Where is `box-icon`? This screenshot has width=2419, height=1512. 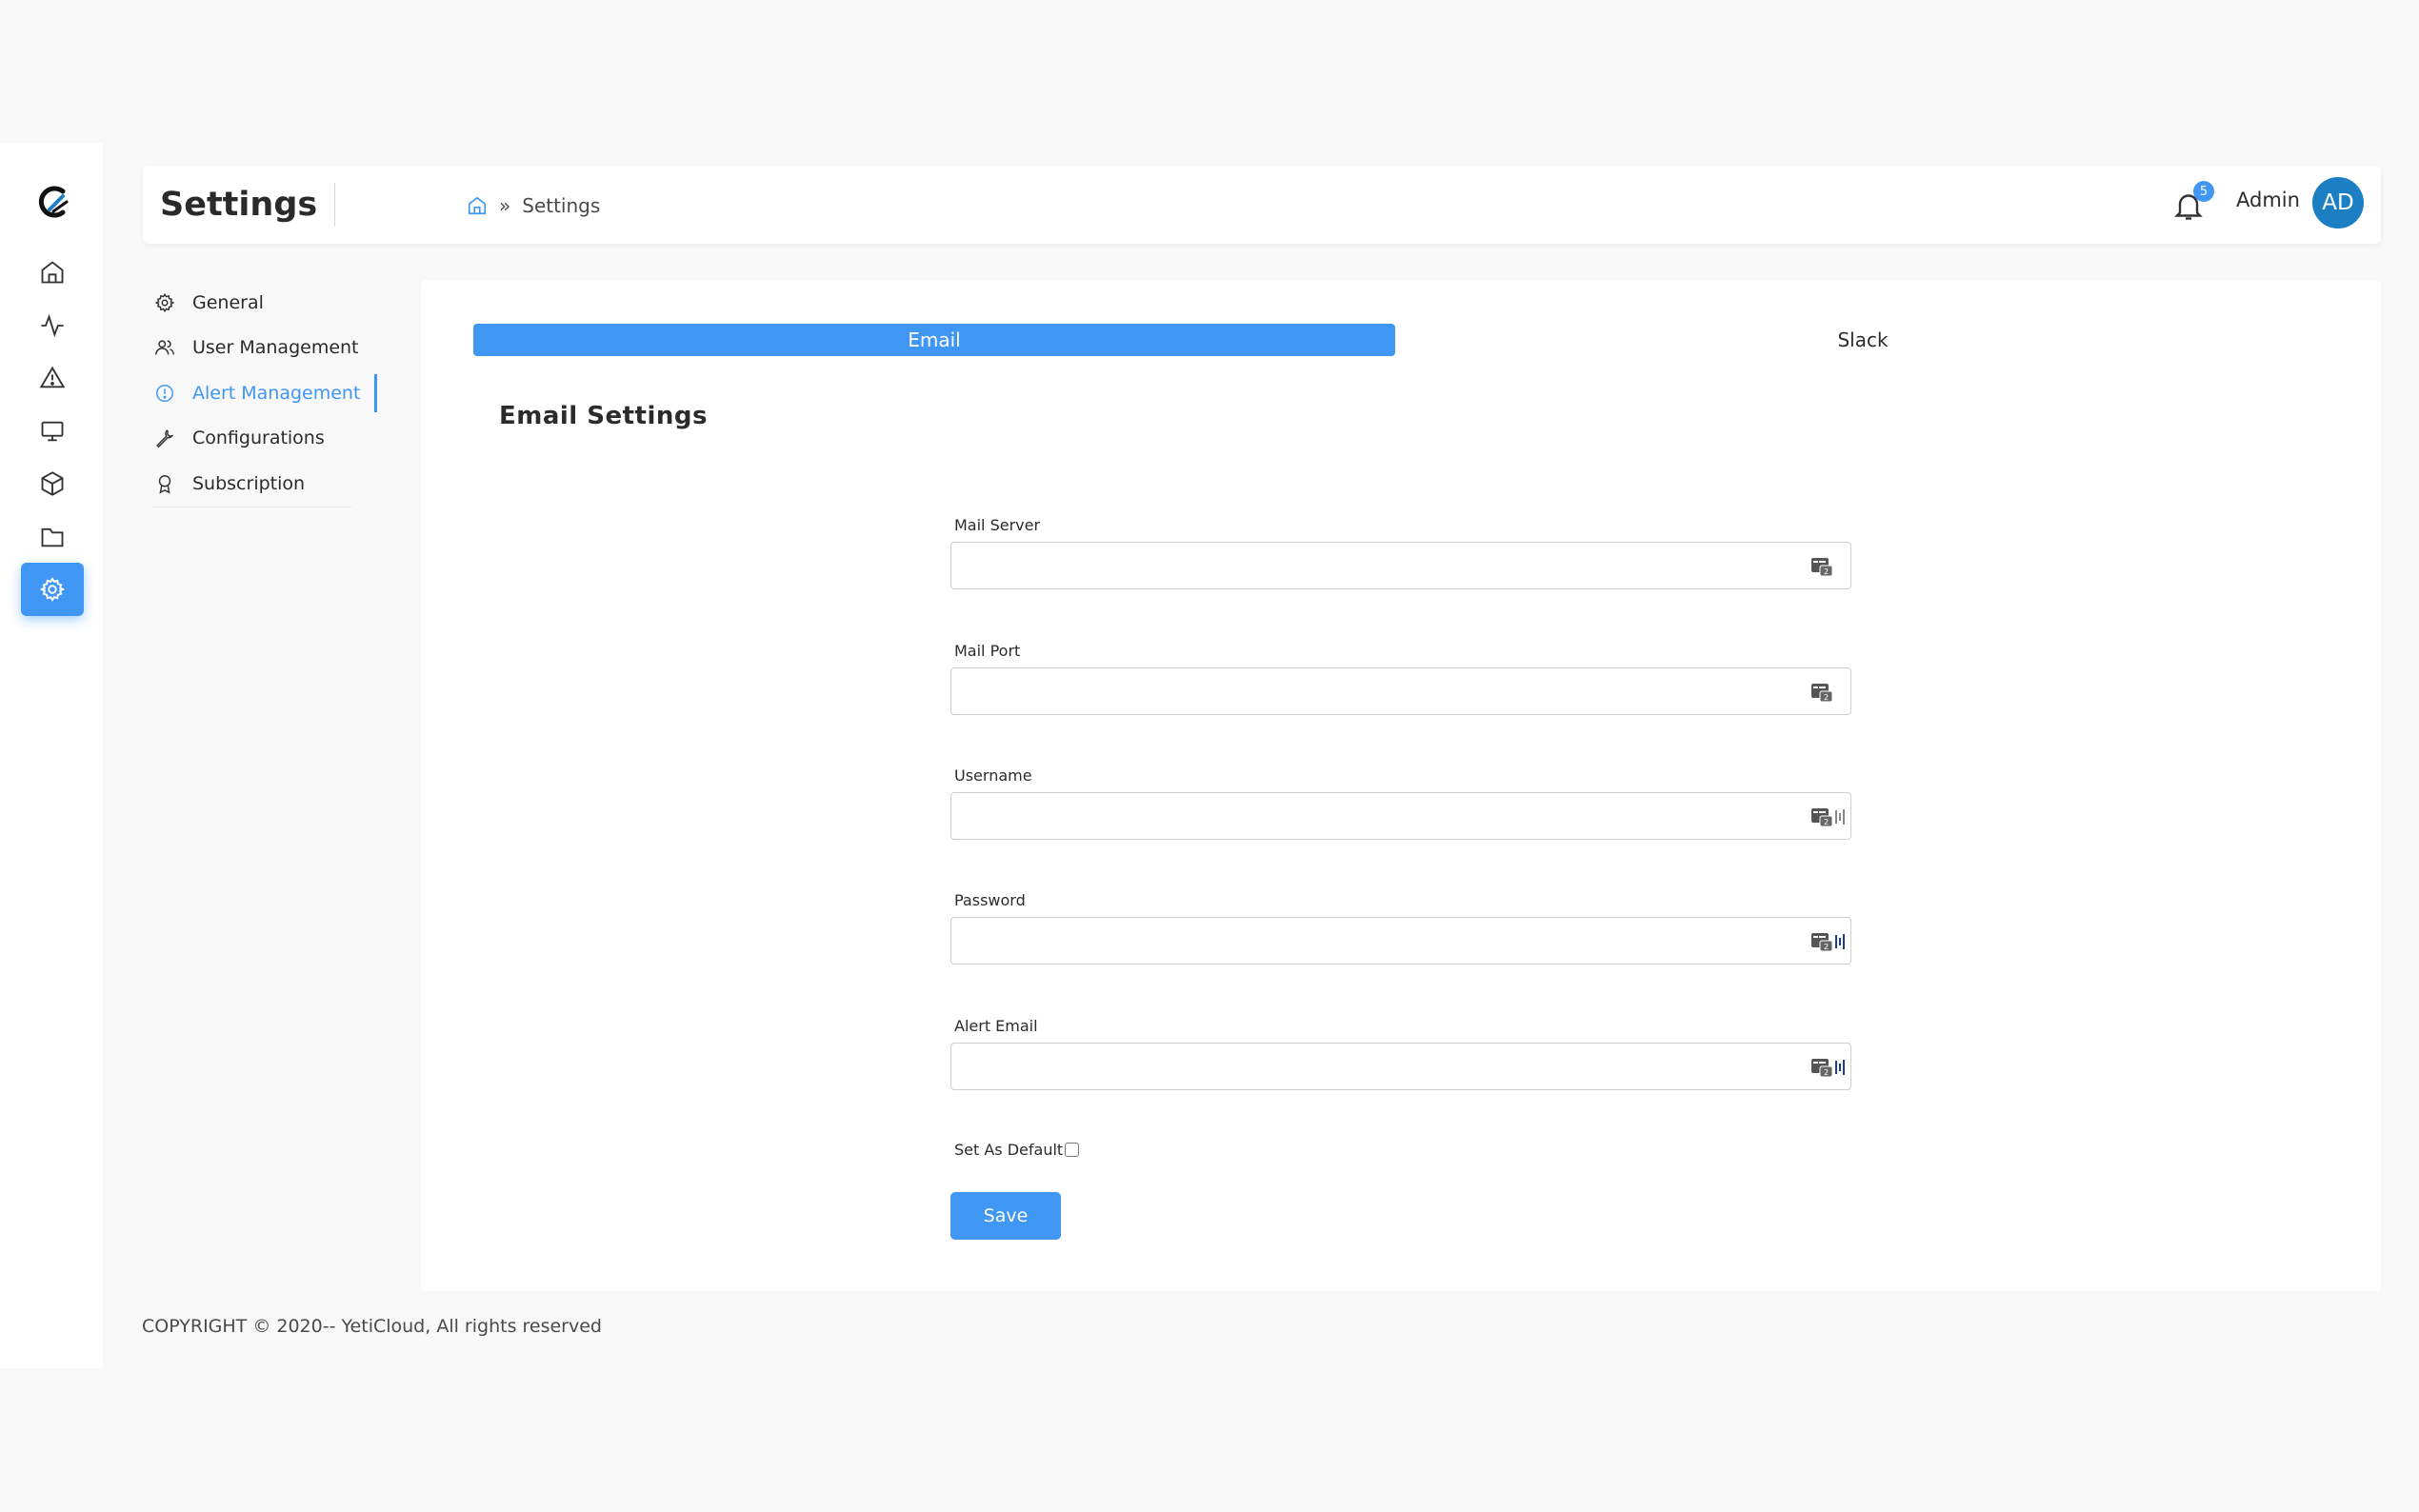 box-icon is located at coordinates (52, 483).